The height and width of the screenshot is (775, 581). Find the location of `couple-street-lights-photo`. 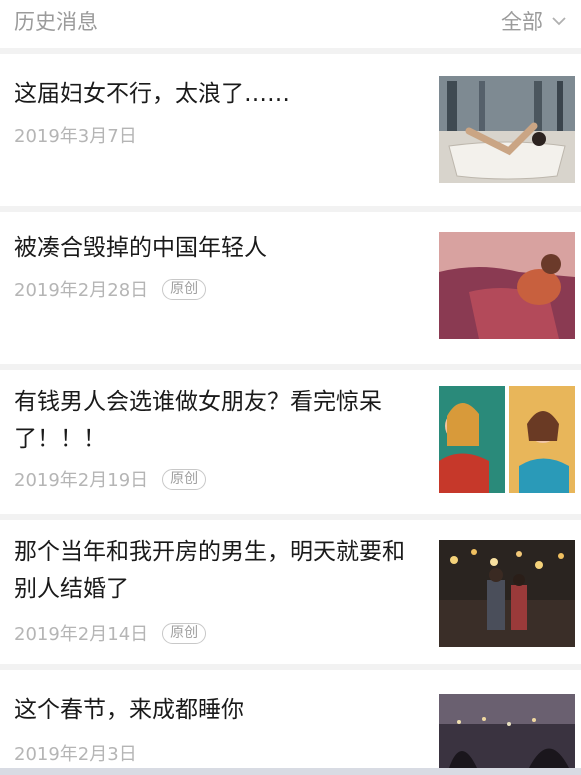

couple-street-lights-photo is located at coordinates (507, 593).